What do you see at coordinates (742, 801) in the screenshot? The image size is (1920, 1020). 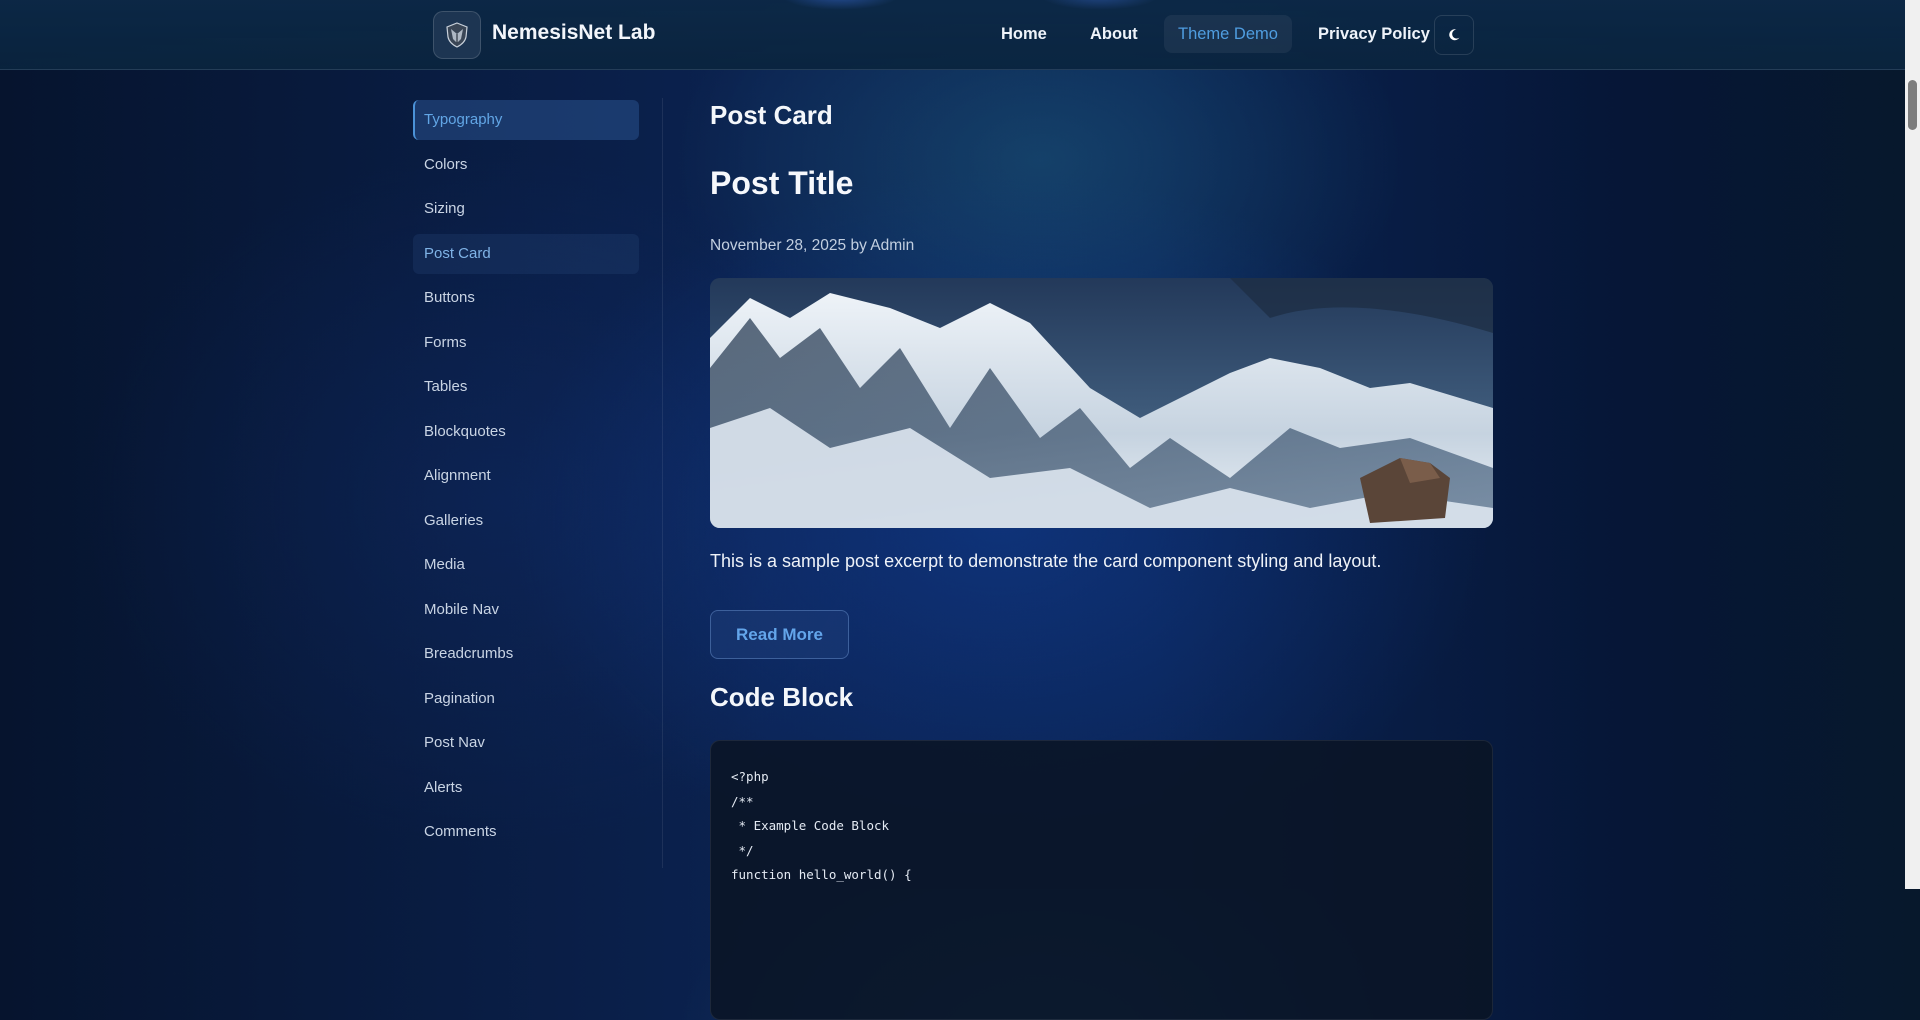 I see `code-line: /**` at bounding box center [742, 801].